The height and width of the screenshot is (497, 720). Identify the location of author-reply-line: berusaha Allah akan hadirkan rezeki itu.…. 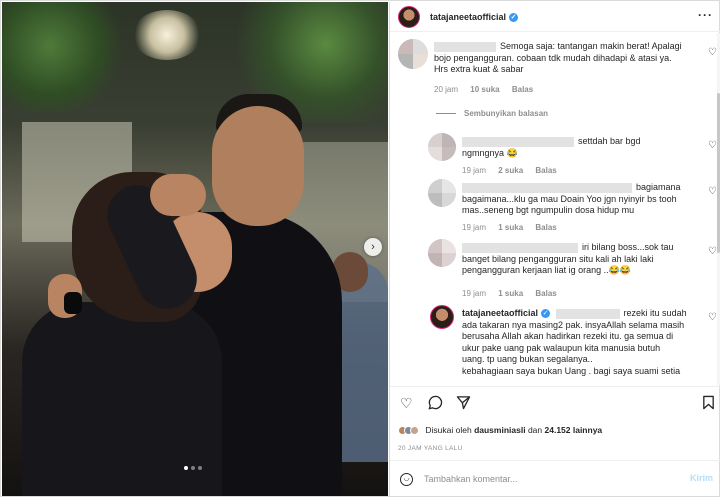
(568, 336).